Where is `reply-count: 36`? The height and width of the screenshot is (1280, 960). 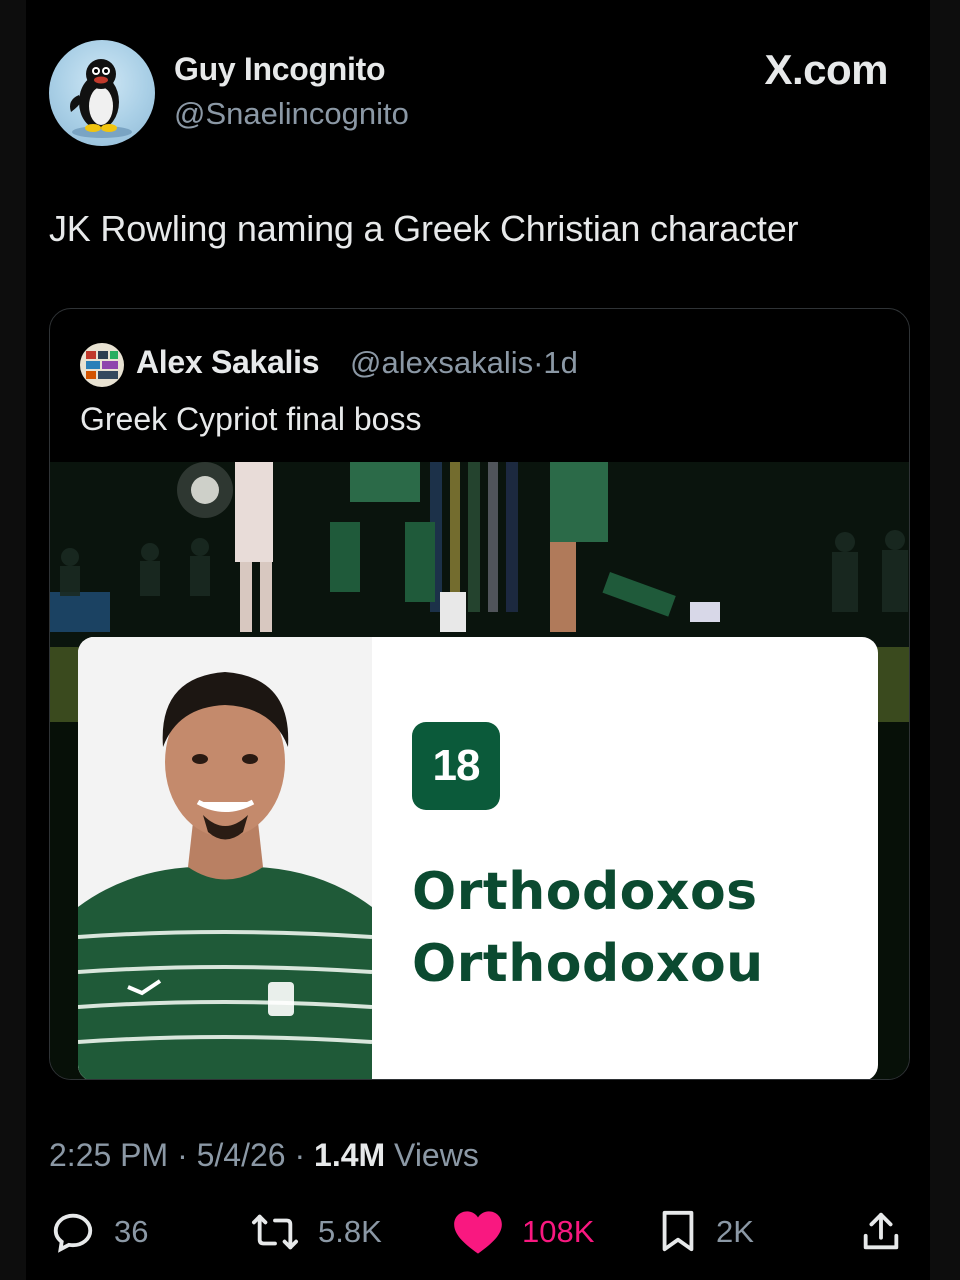 reply-count: 36 is located at coordinates (131, 1231).